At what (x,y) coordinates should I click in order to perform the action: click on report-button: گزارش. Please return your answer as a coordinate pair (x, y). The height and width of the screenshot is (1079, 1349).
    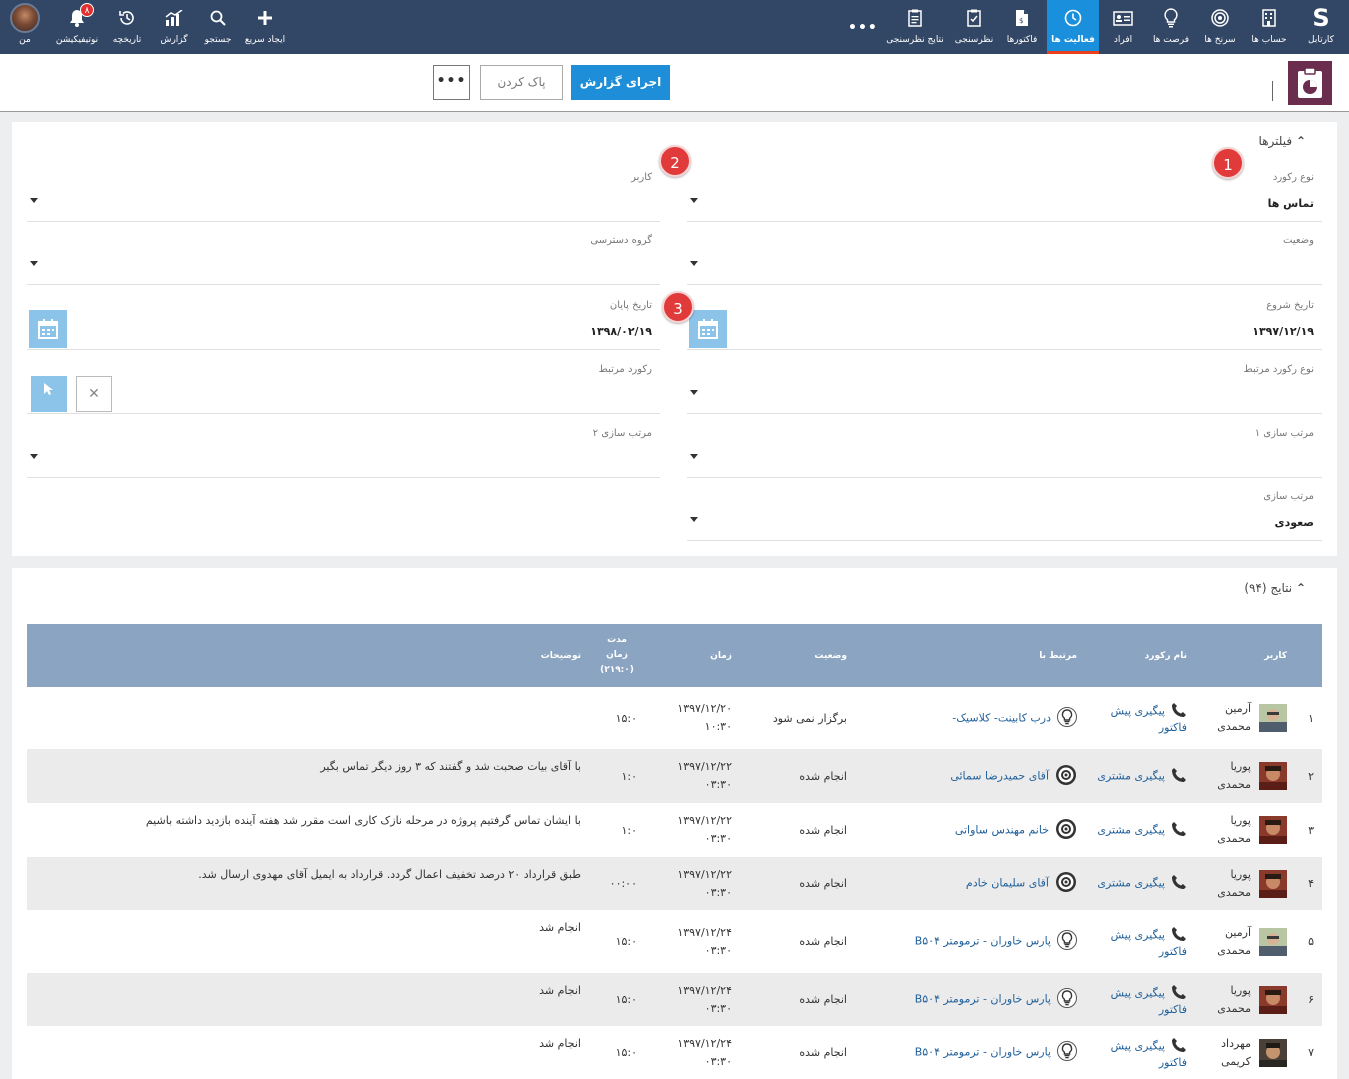
    Looking at the image, I should click on (174, 27).